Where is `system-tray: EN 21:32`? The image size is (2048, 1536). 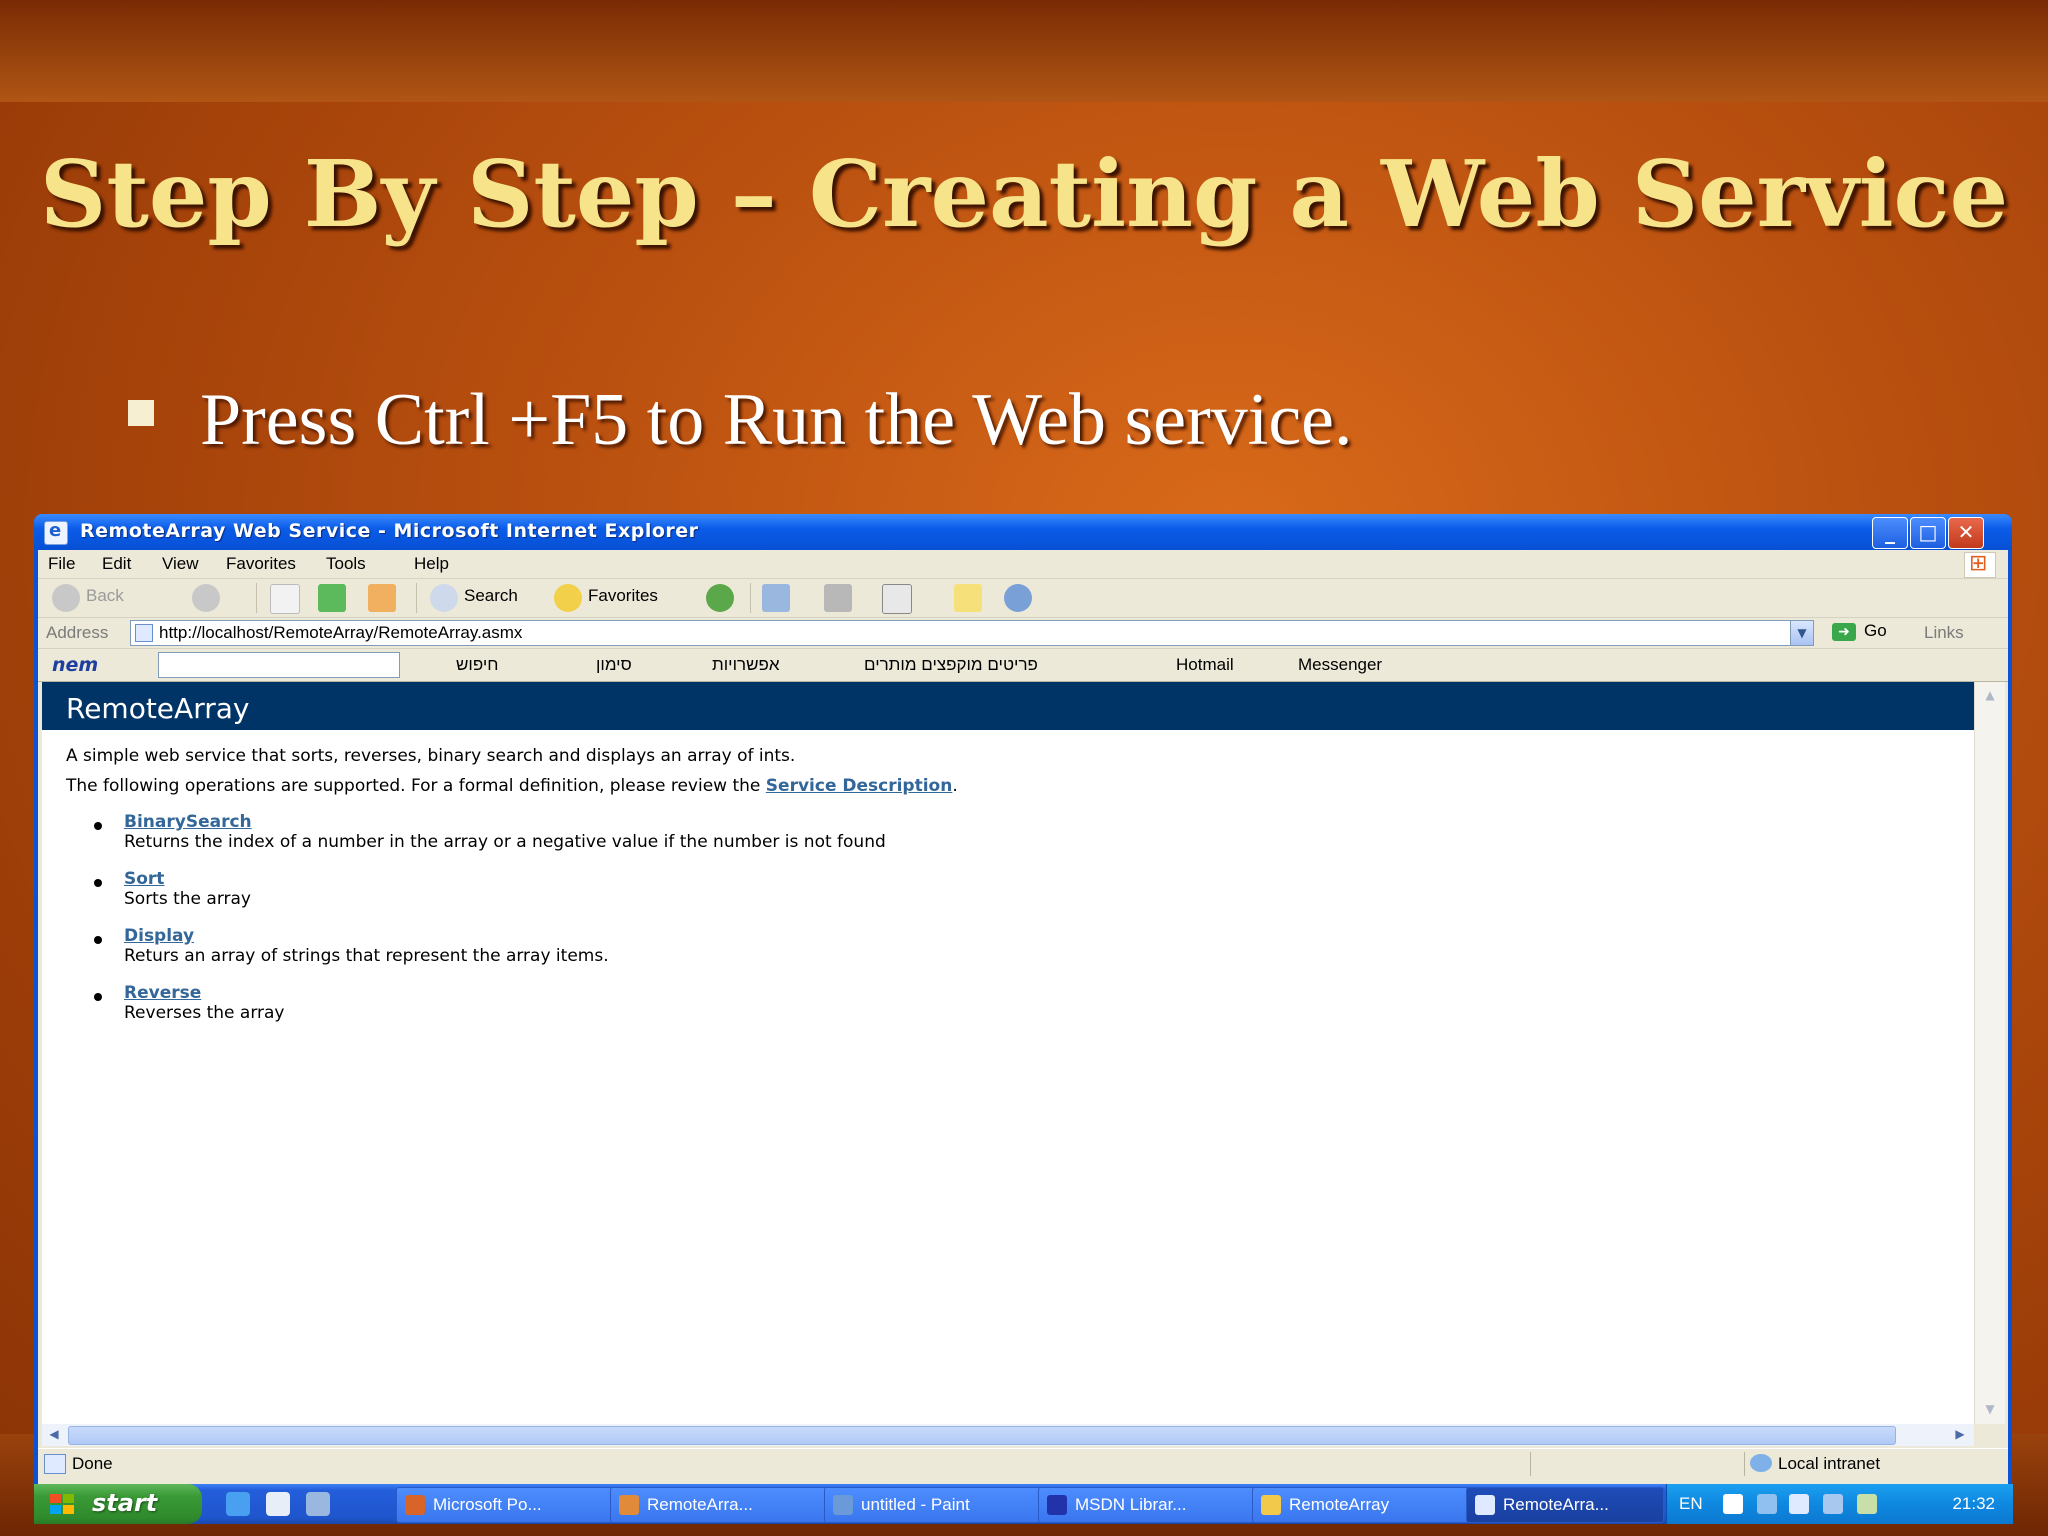
system-tray: EN 21:32 is located at coordinates (1839, 1504).